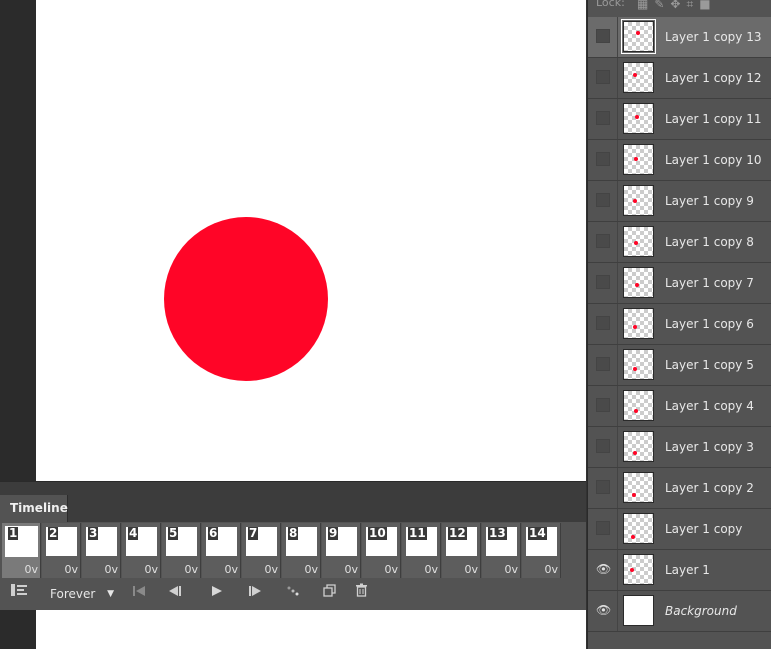 The image size is (771, 649). What do you see at coordinates (713, 119) in the screenshot?
I see `layer-name: Layer 1 copy 11` at bounding box center [713, 119].